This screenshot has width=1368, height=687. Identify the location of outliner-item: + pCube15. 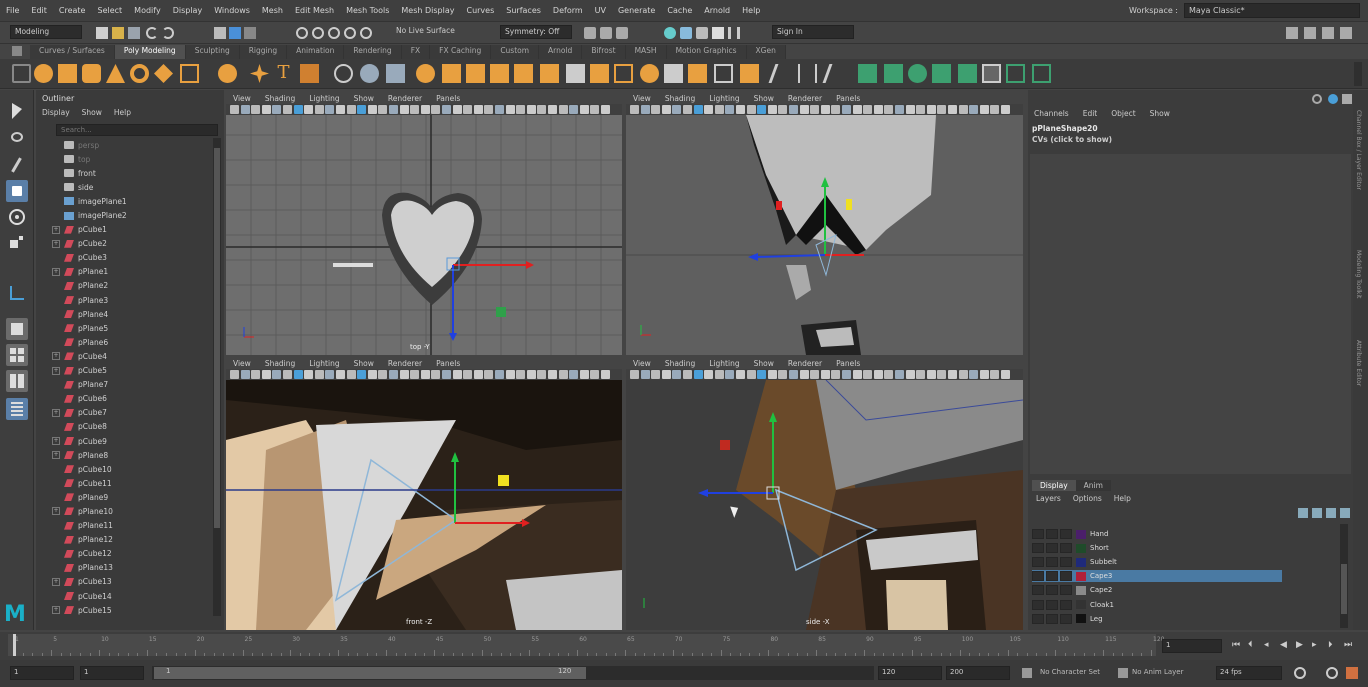
(130, 610).